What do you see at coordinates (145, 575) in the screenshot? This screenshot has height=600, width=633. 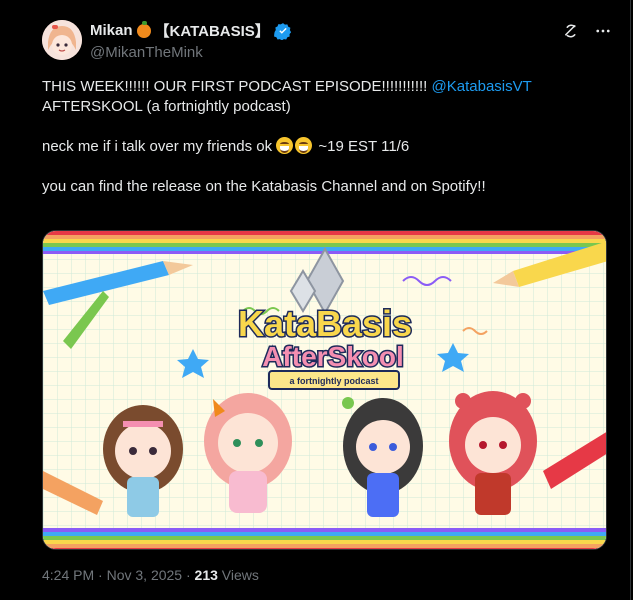 I see `tweet-date: Nov 3, 2025` at bounding box center [145, 575].